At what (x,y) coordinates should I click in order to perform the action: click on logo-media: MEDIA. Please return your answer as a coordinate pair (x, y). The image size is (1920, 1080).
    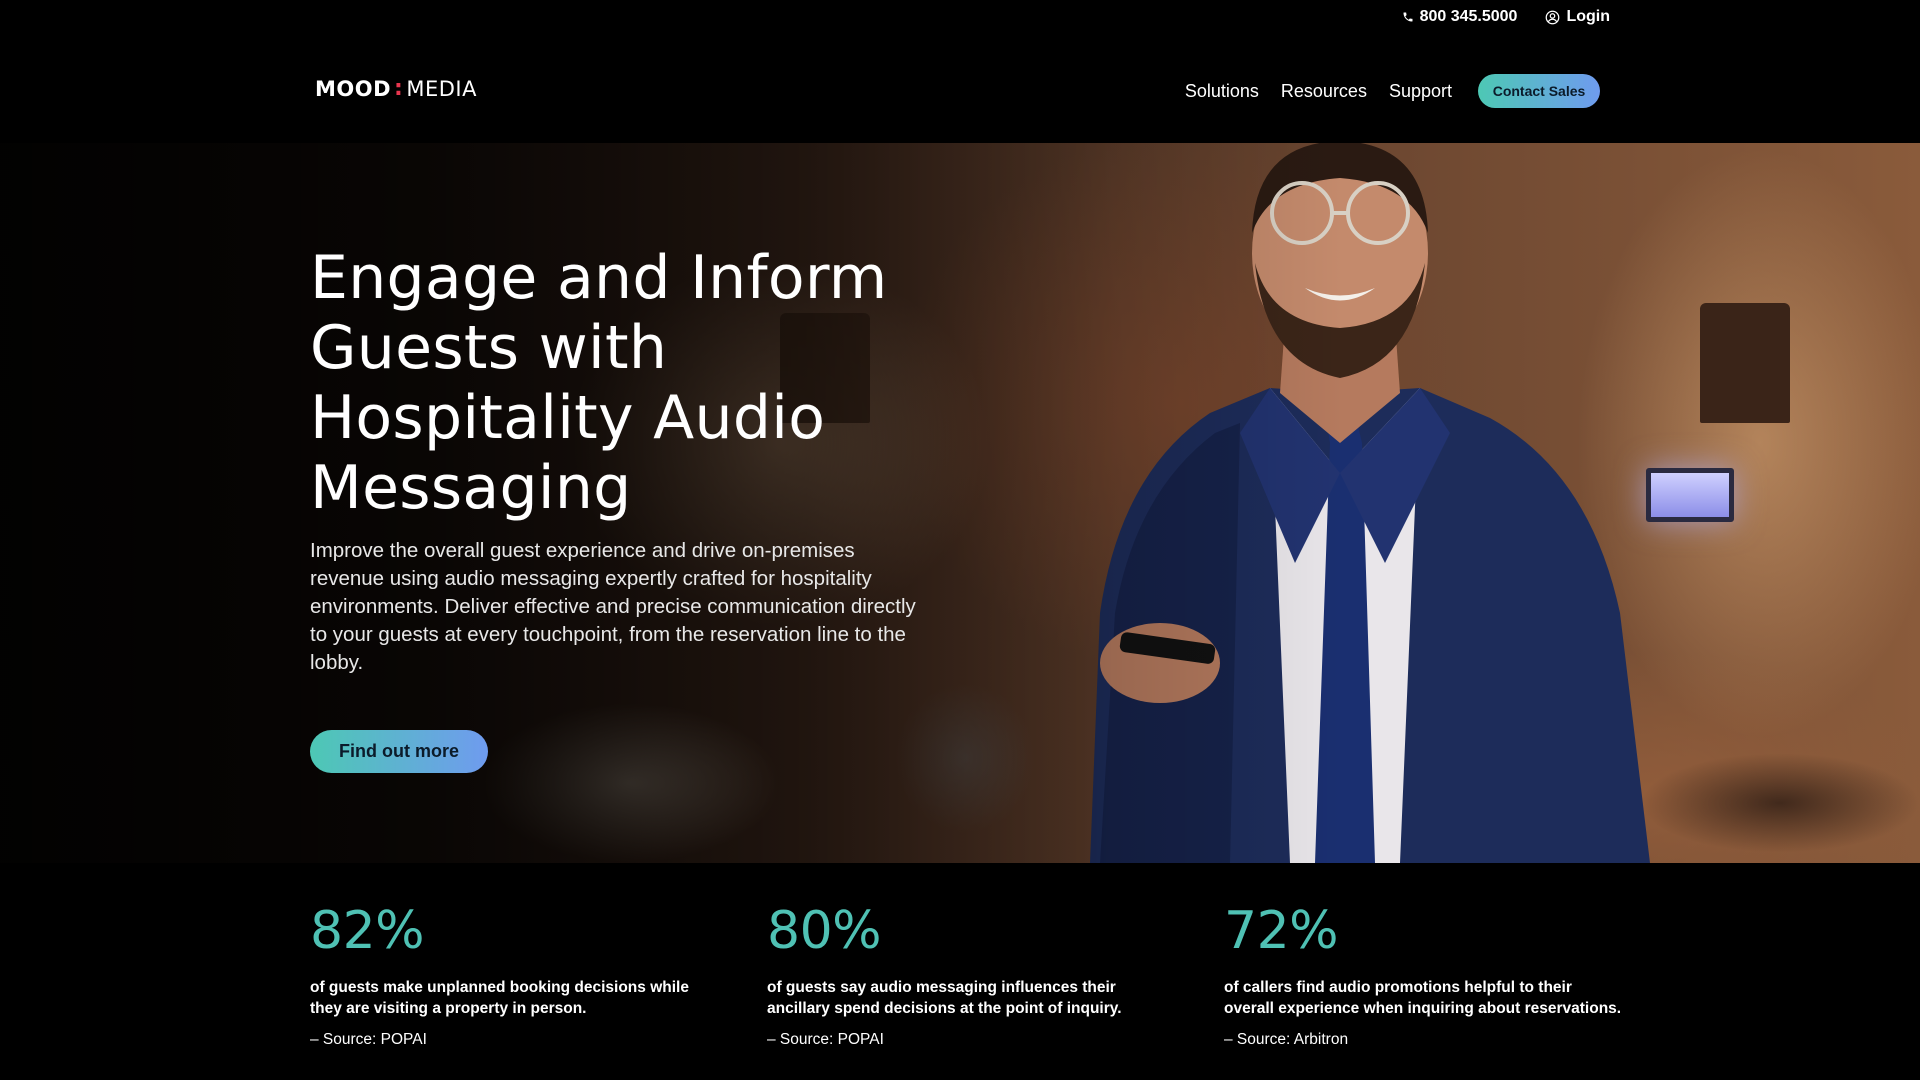
    Looking at the image, I should click on (441, 88).